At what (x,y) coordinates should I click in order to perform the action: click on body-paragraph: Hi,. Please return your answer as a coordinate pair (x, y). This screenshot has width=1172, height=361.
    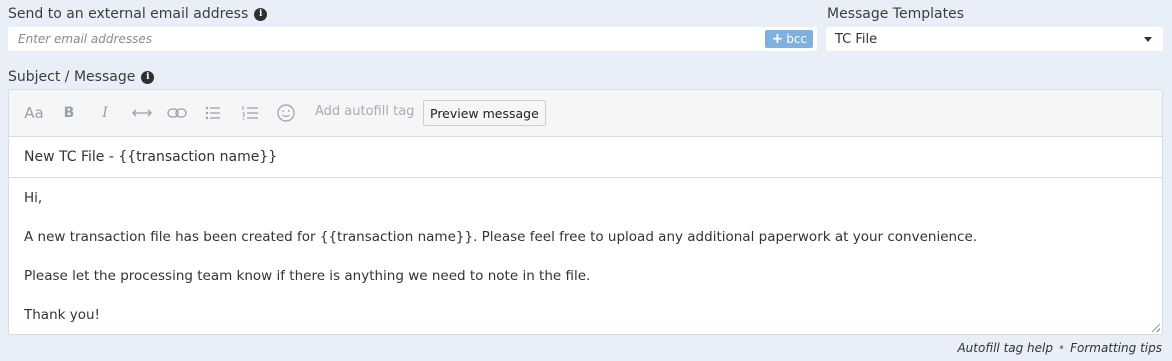
    Looking at the image, I should click on (33, 198).